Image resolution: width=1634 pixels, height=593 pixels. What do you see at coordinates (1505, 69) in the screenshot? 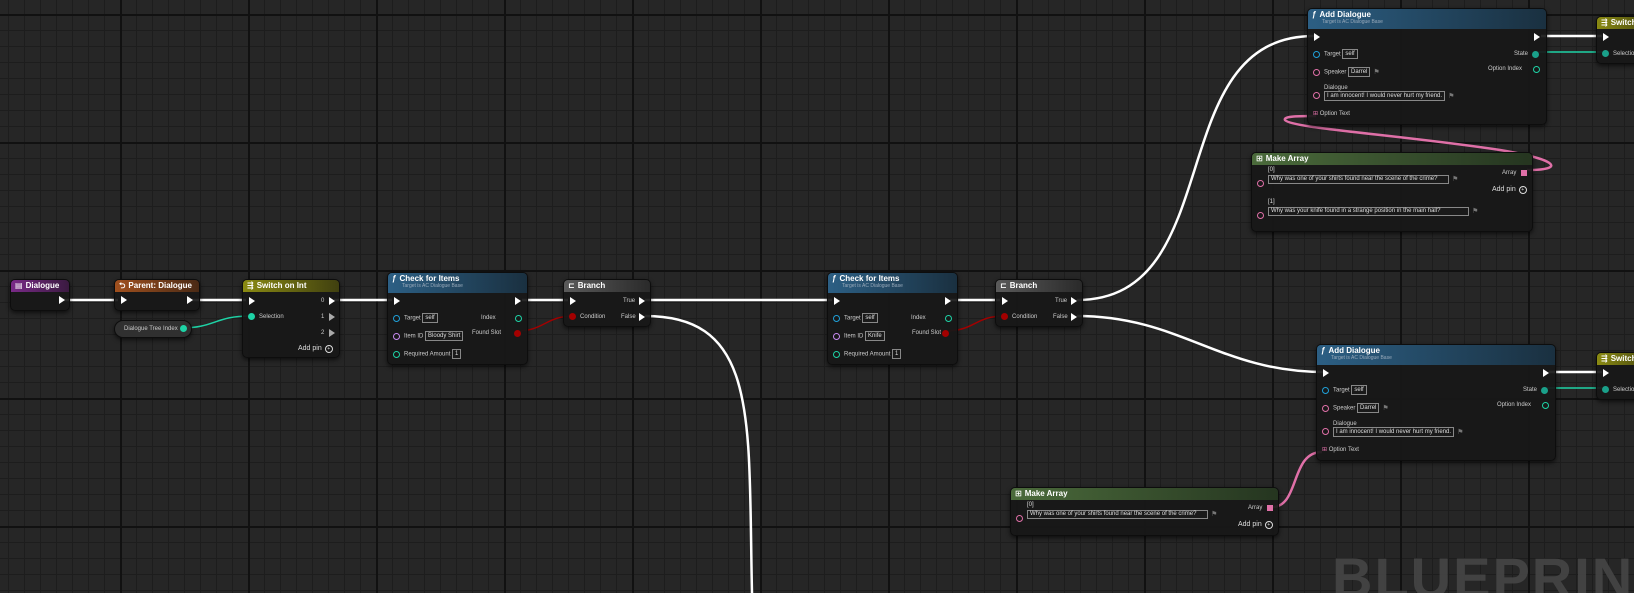
I see `option-index-label: Option Index` at bounding box center [1505, 69].